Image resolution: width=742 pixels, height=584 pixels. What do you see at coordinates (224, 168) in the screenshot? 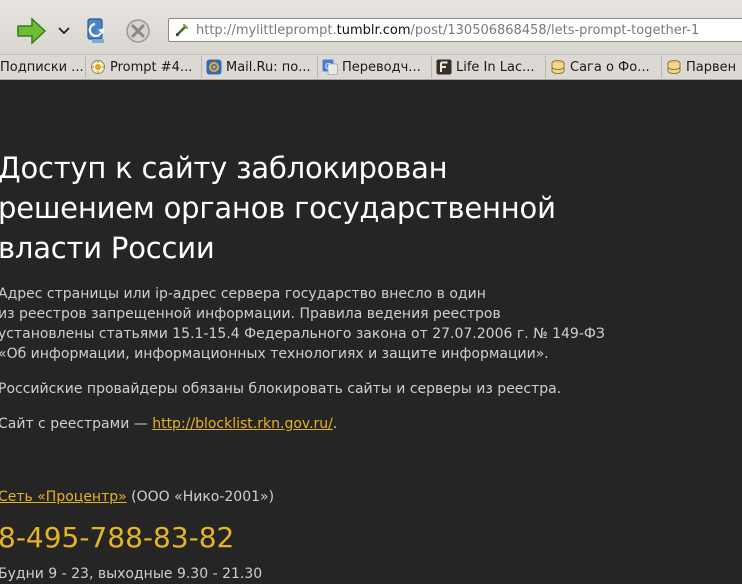
I see `title-line: Доступ к сайту заблокирован` at bounding box center [224, 168].